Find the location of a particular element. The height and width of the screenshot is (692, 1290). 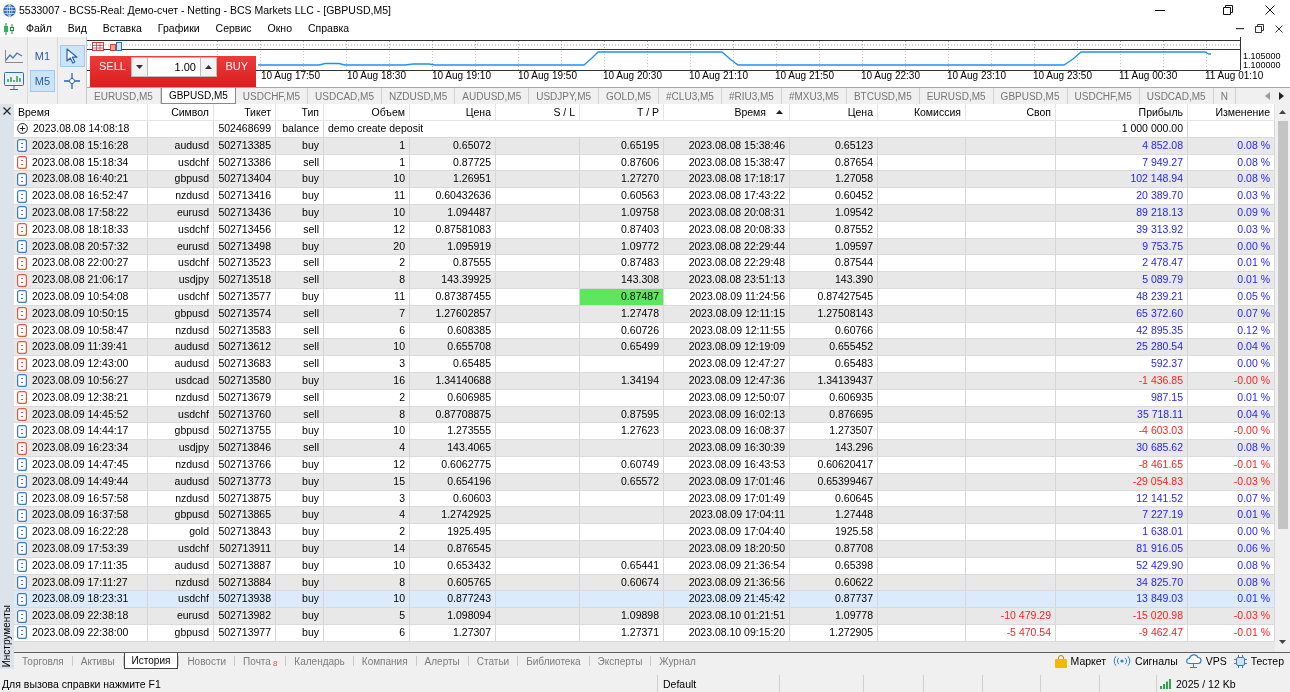

increase-button is located at coordinates (208, 67).